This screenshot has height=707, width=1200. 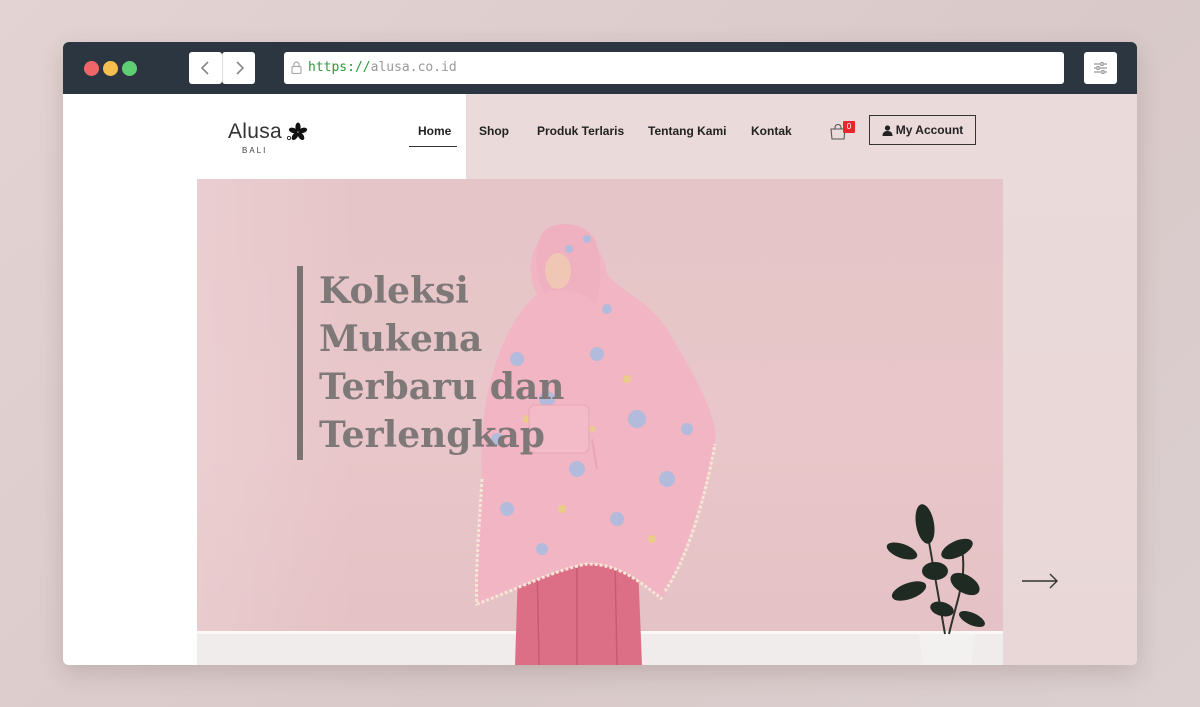 I want to click on headline-accent-bar, so click(x=300, y=363).